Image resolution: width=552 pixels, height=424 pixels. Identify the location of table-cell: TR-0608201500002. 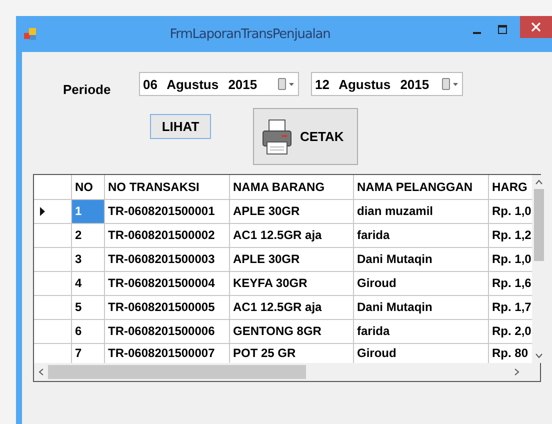
(167, 235).